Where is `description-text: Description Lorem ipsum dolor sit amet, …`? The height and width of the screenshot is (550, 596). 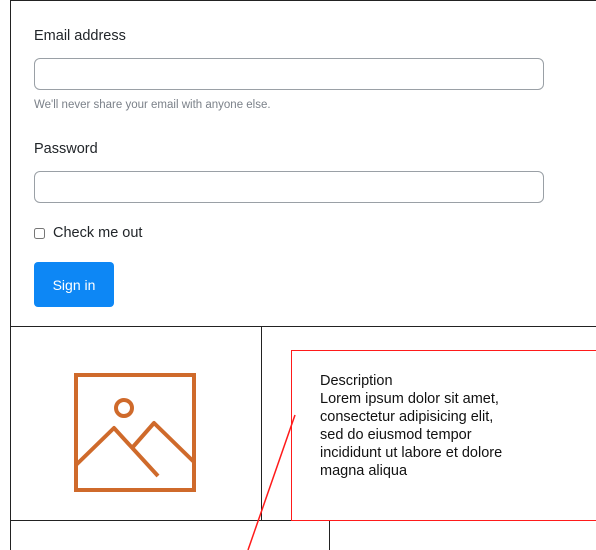
description-text: Description Lorem ipsum dolor sit amet, … is located at coordinates (435, 428).